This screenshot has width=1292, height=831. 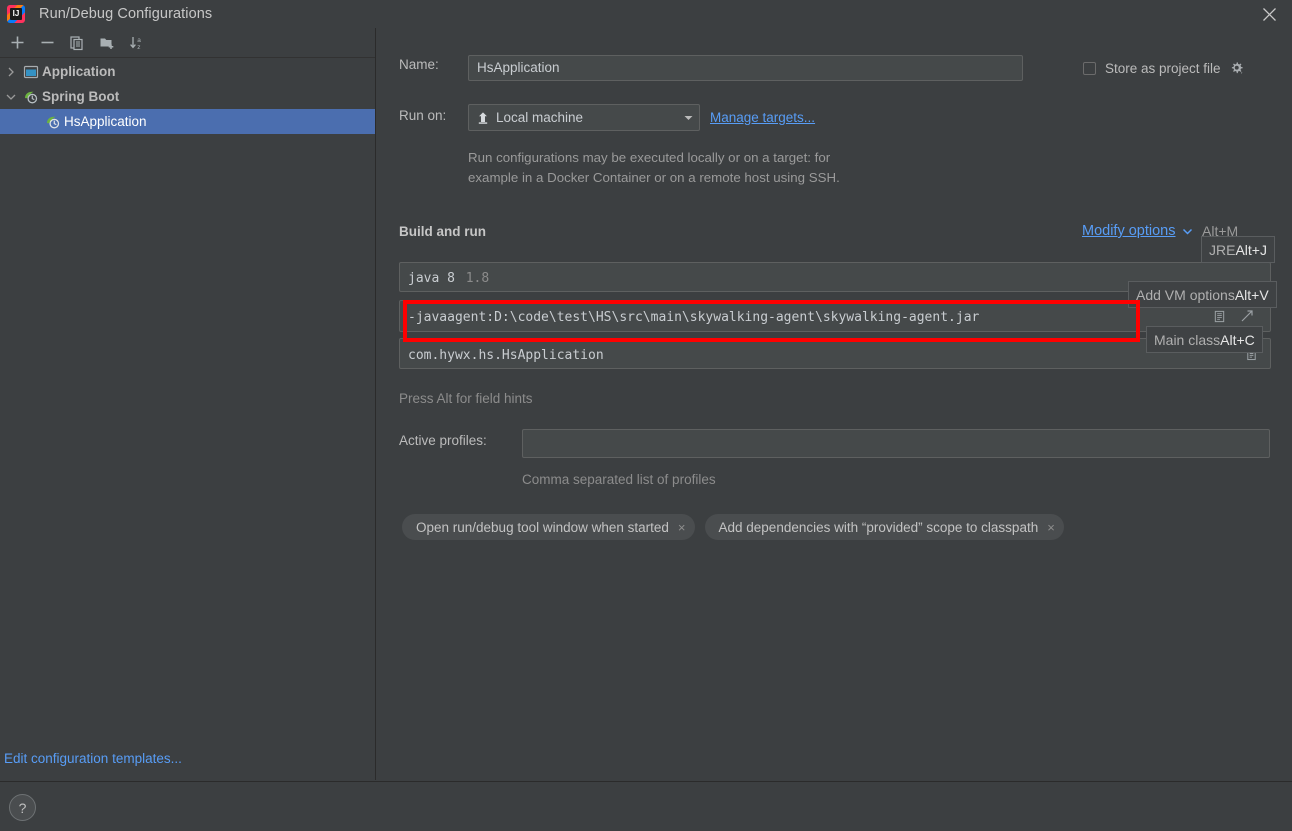 What do you see at coordinates (139, 40) in the screenshot?
I see `svg-text: a` at bounding box center [139, 40].